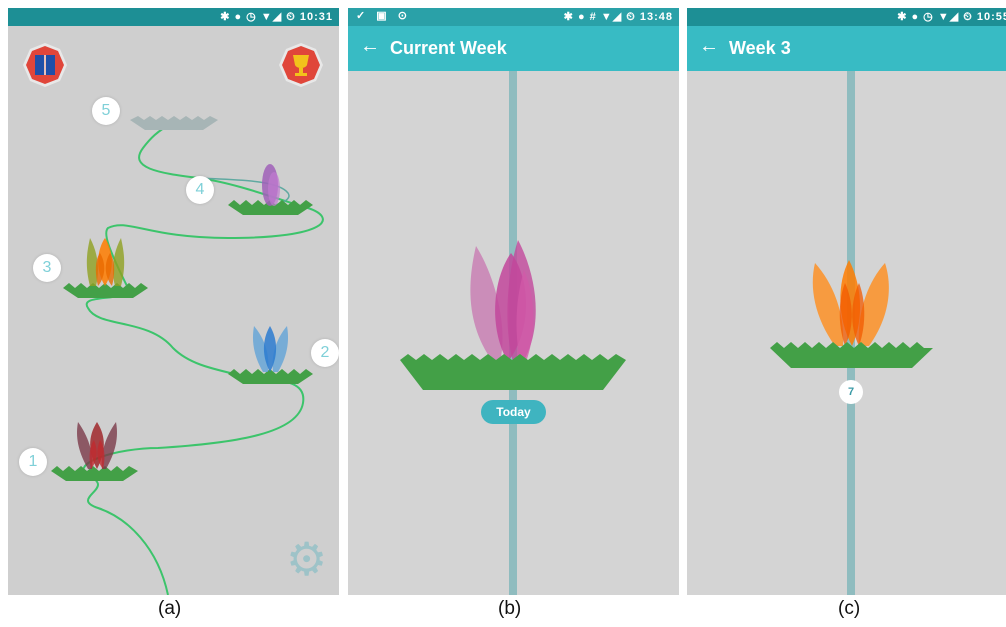 The height and width of the screenshot is (627, 1006). Describe the element at coordinates (200, 190) in the screenshot. I see `level-badge-4: 4` at that location.